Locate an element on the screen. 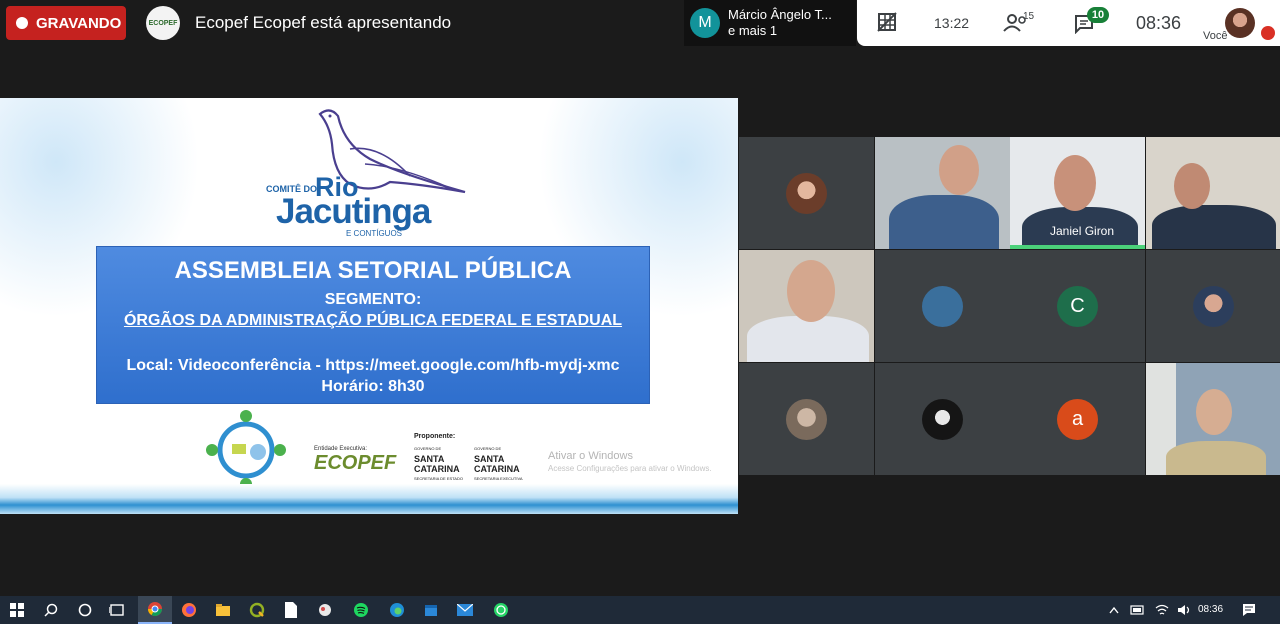 Image resolution: width=1280 pixels, height=624 pixels. windows-logo-icon is located at coordinates (17, 610).